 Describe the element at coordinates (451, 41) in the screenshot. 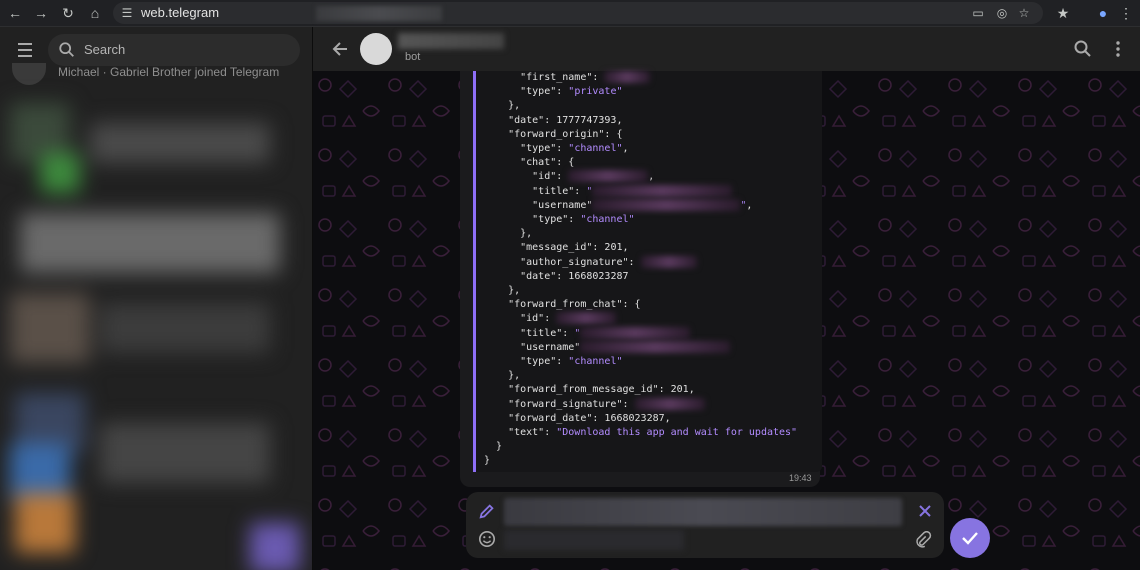

I see `chat-title-redacted` at that location.